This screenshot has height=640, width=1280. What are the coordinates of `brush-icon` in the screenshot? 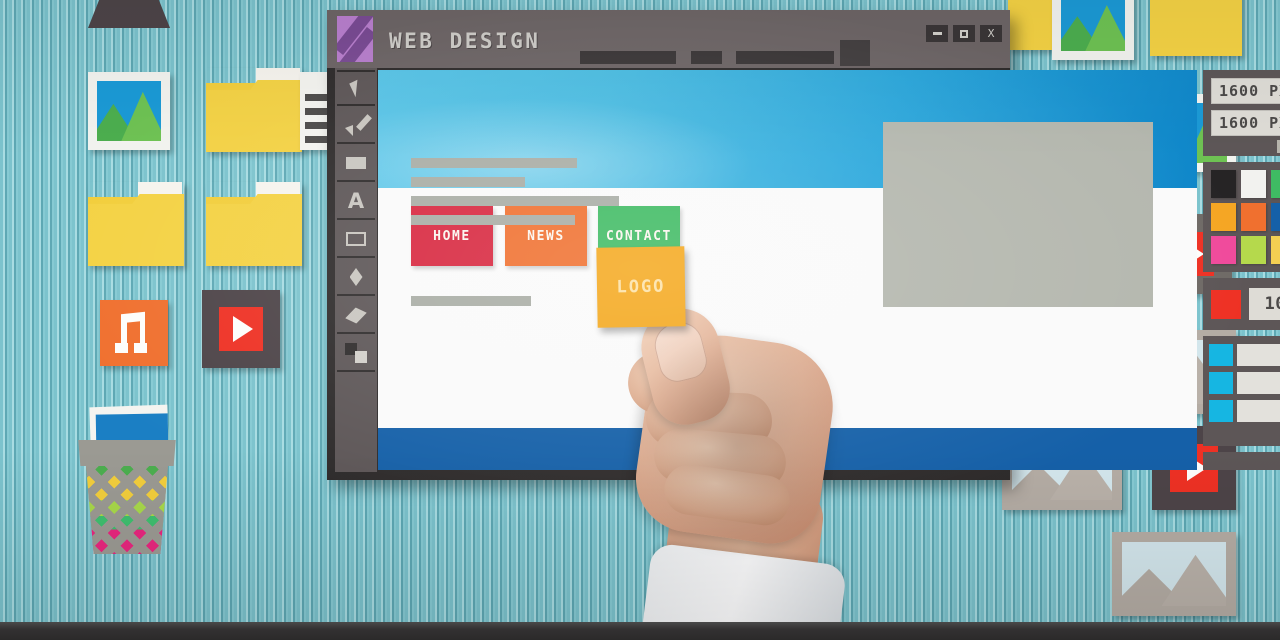 It's located at (358, 125).